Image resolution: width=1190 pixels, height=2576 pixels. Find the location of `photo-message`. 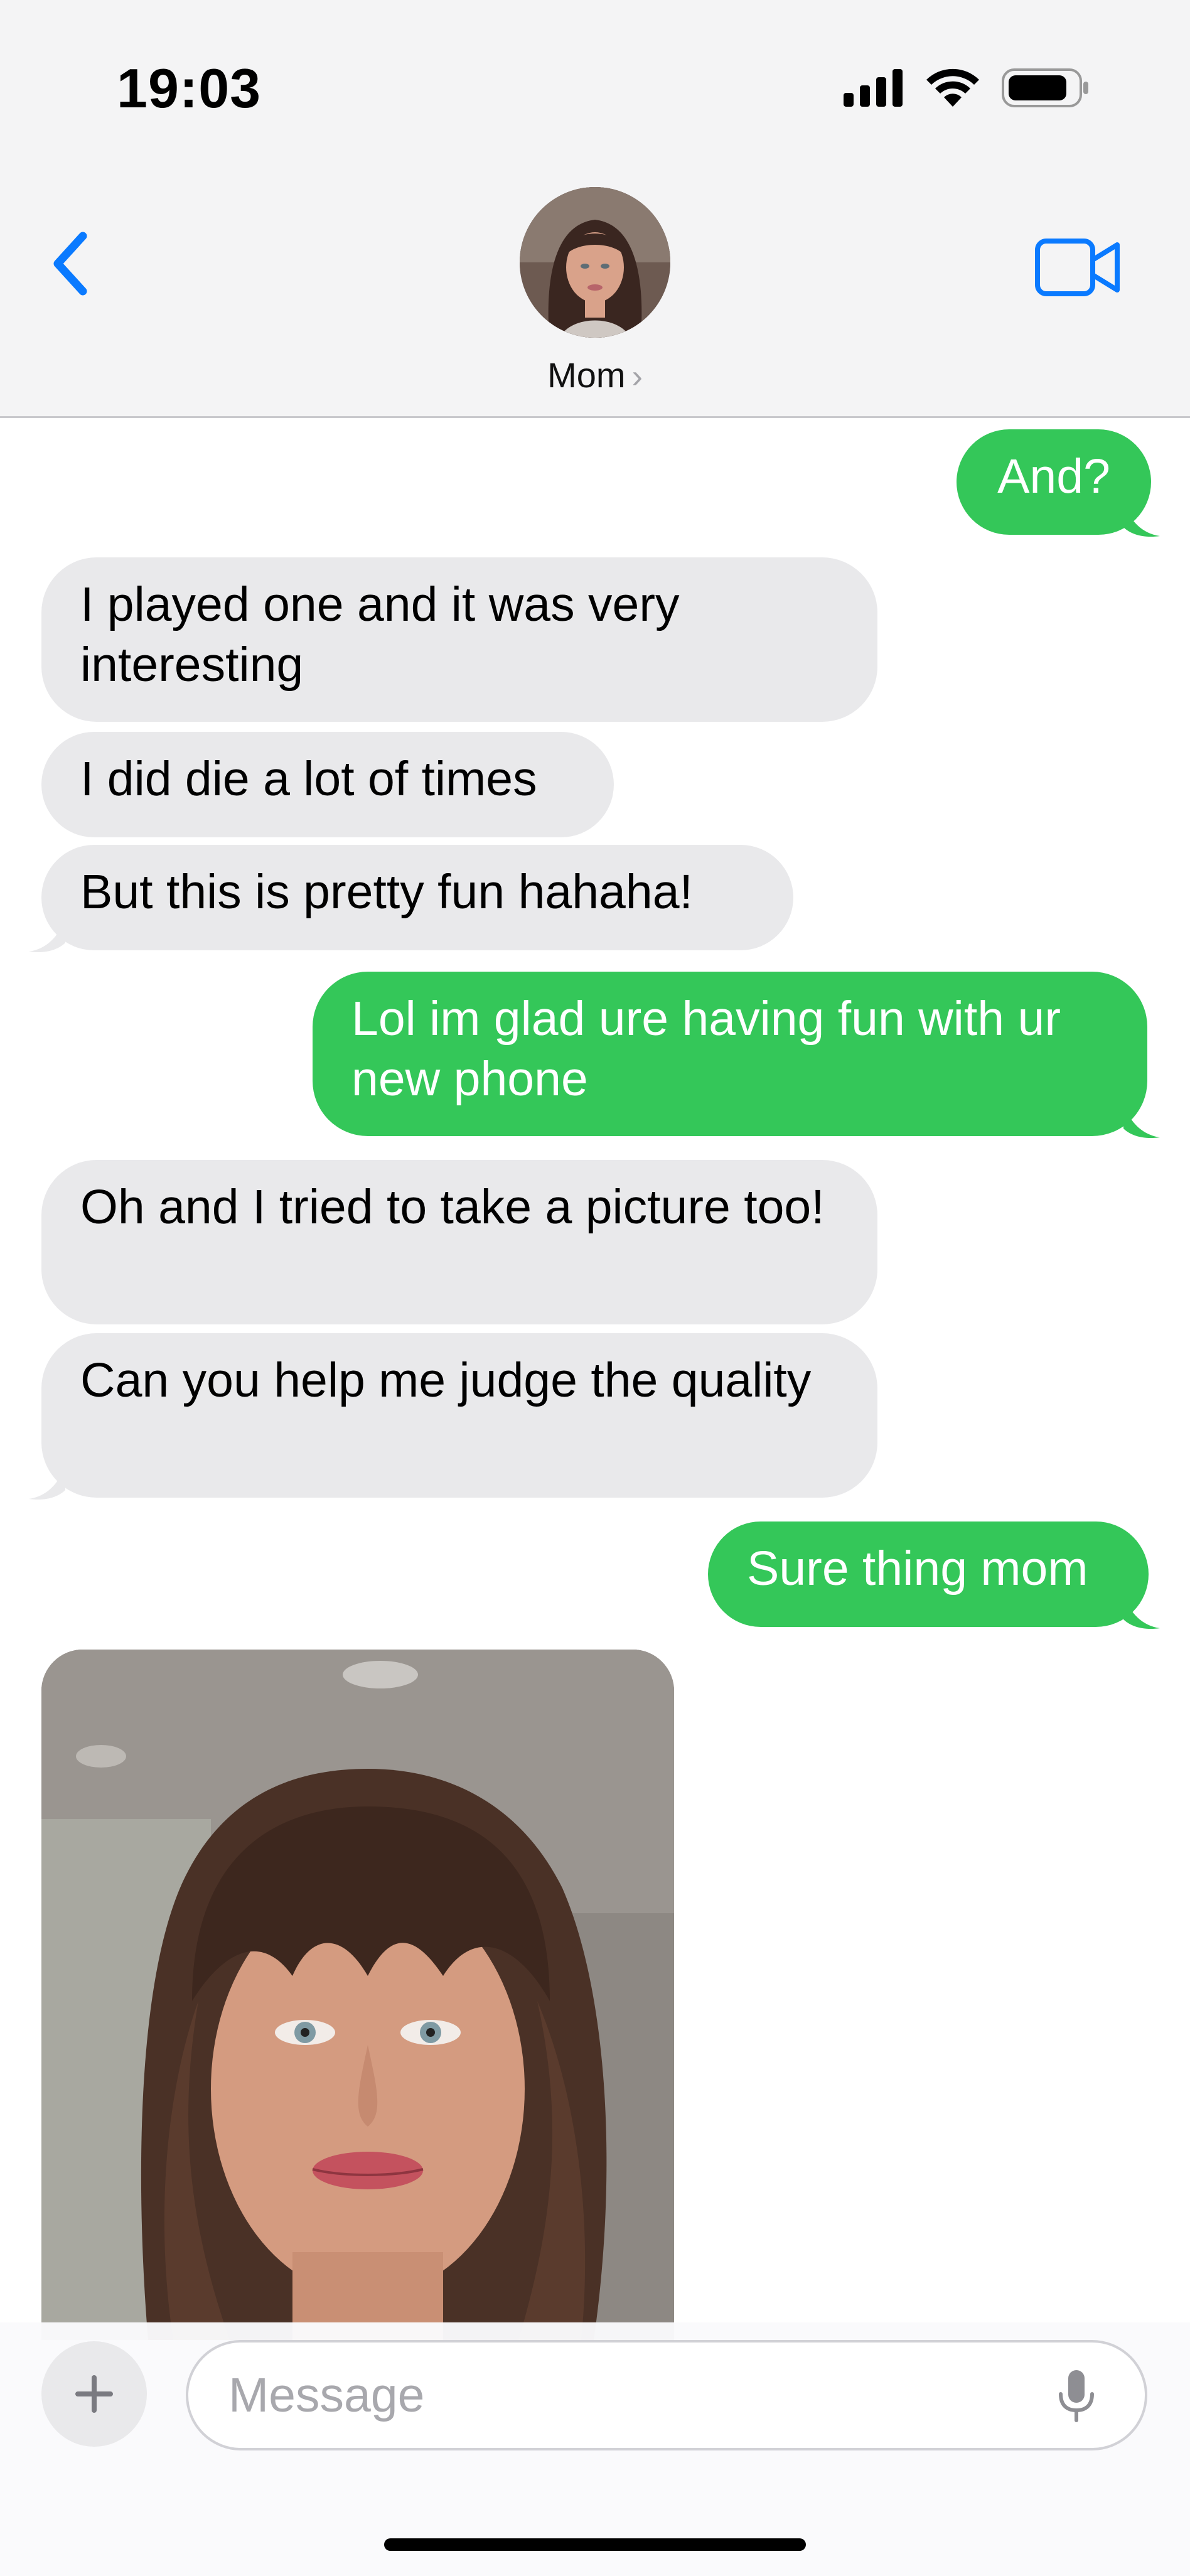

photo-message is located at coordinates (357, 1995).